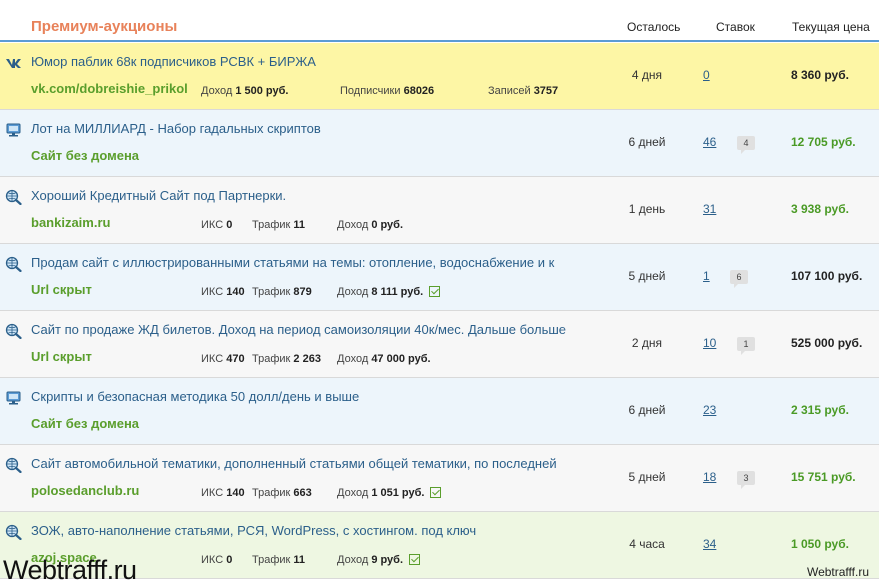 This screenshot has width=879, height=585. What do you see at coordinates (316, 197) in the screenshot?
I see `lot-title-link: Хороший Кредитный Сайт под Партнерки.` at bounding box center [316, 197].